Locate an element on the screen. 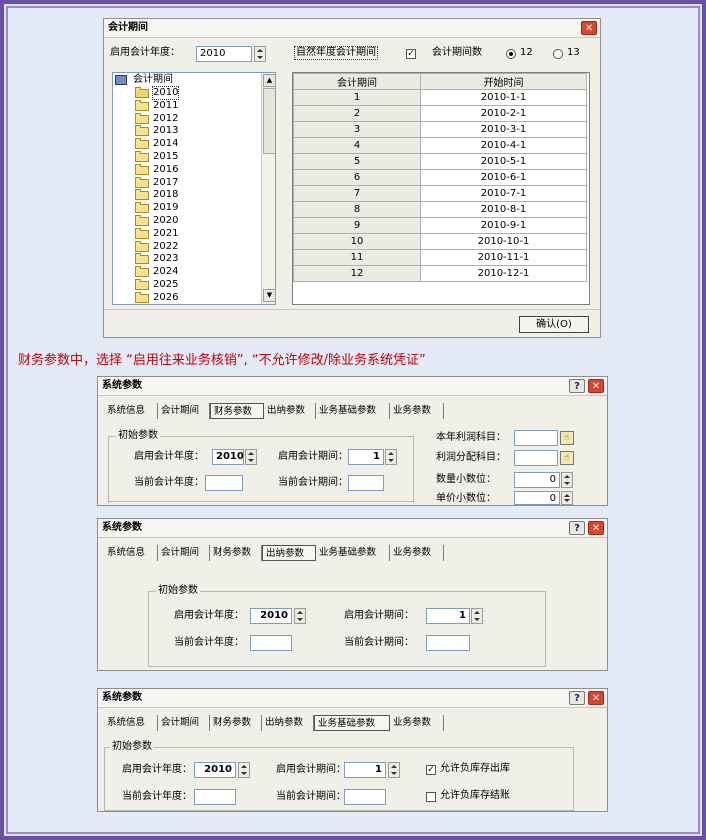  table-row: 3 2010-3-1 is located at coordinates (440, 129).